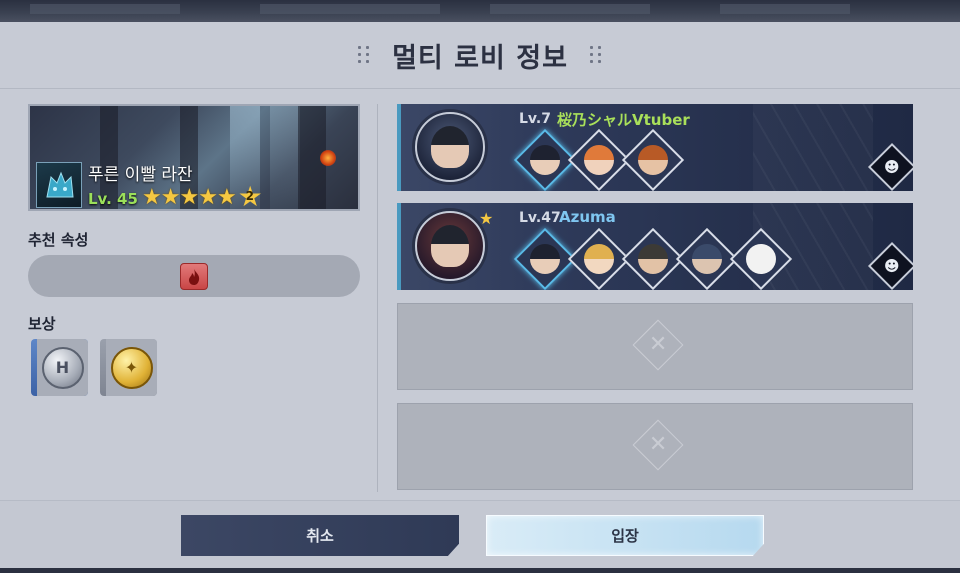 This screenshot has width=960, height=573. I want to click on reward-item: ✦, so click(128, 367).